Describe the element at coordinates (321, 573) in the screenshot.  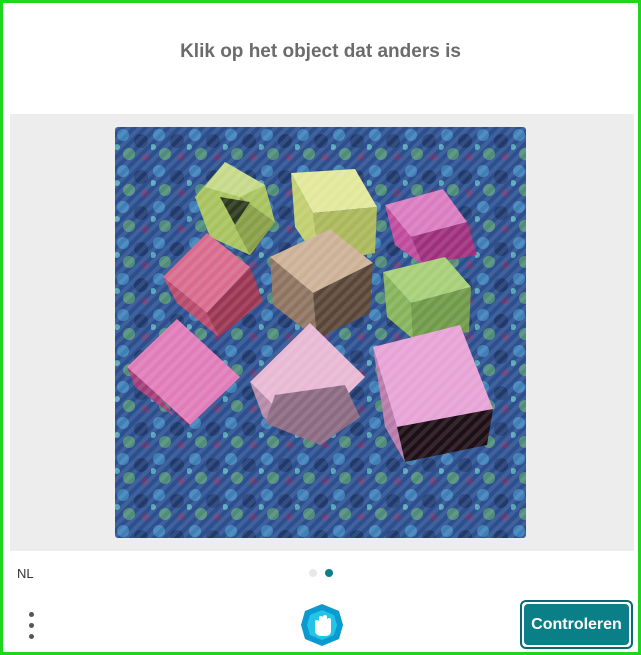
I see `pagination-dots` at that location.